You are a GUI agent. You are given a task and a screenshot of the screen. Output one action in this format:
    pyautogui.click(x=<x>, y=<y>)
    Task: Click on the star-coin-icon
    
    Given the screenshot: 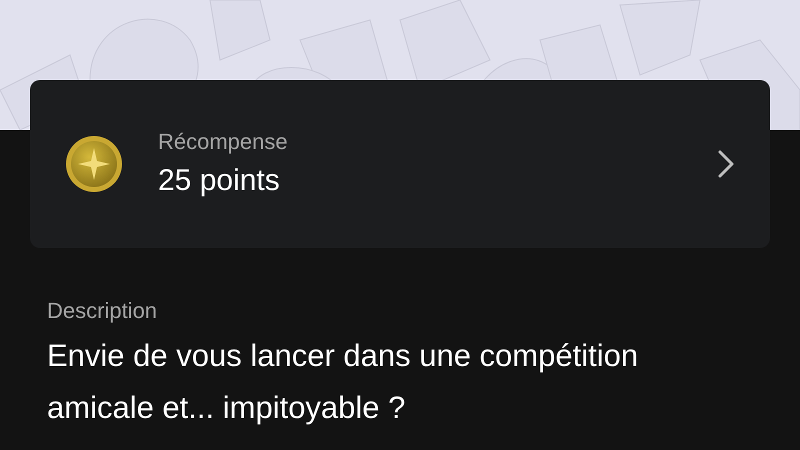 What is the action you would take?
    pyautogui.click(x=94, y=164)
    